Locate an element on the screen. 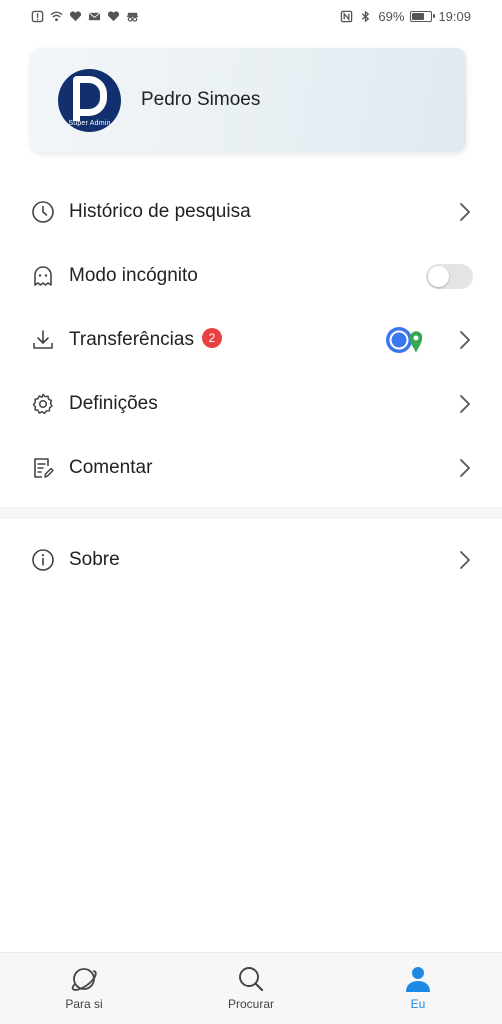 The width and height of the screenshot is (502, 1024). incognito-toggle is located at coordinates (449, 276).